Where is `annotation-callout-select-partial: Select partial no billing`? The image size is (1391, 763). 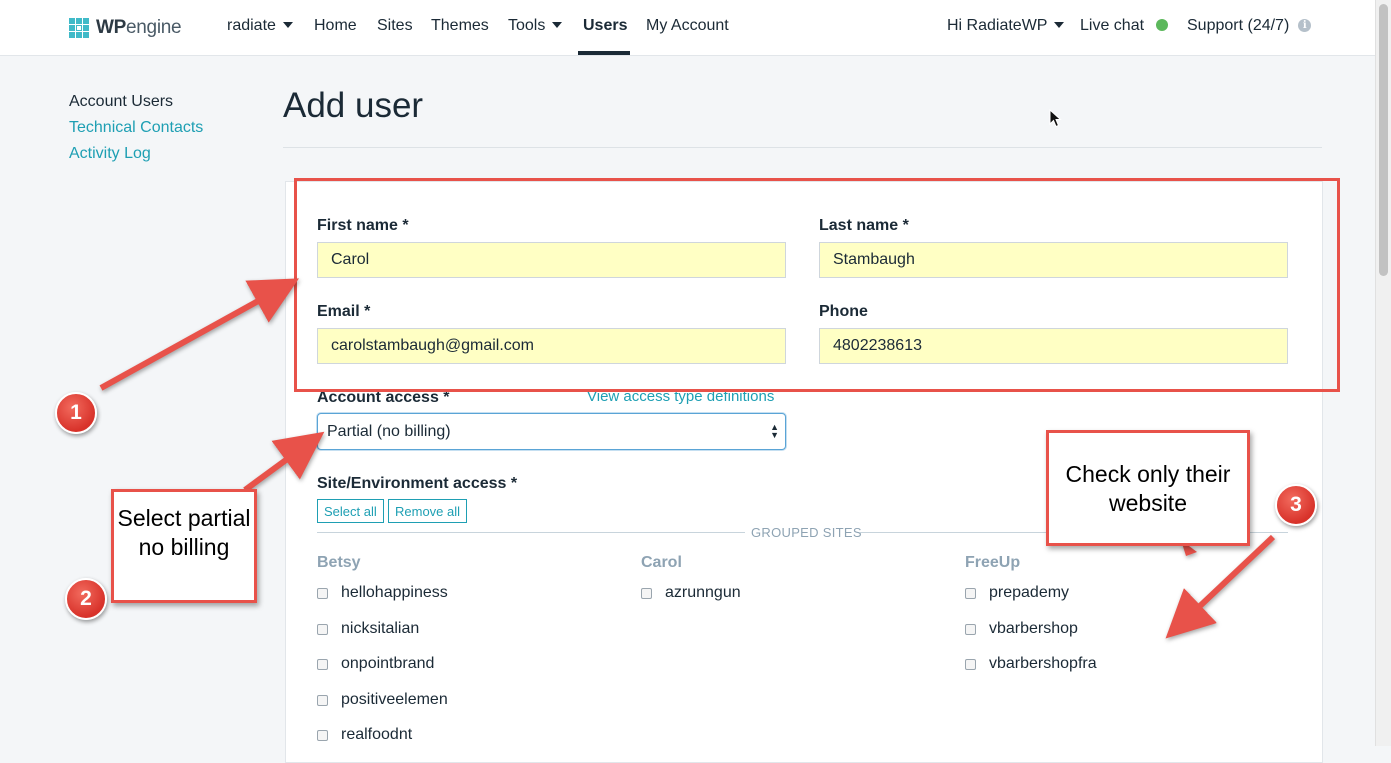
annotation-callout-select-partial: Select partial no billing is located at coordinates (184, 546).